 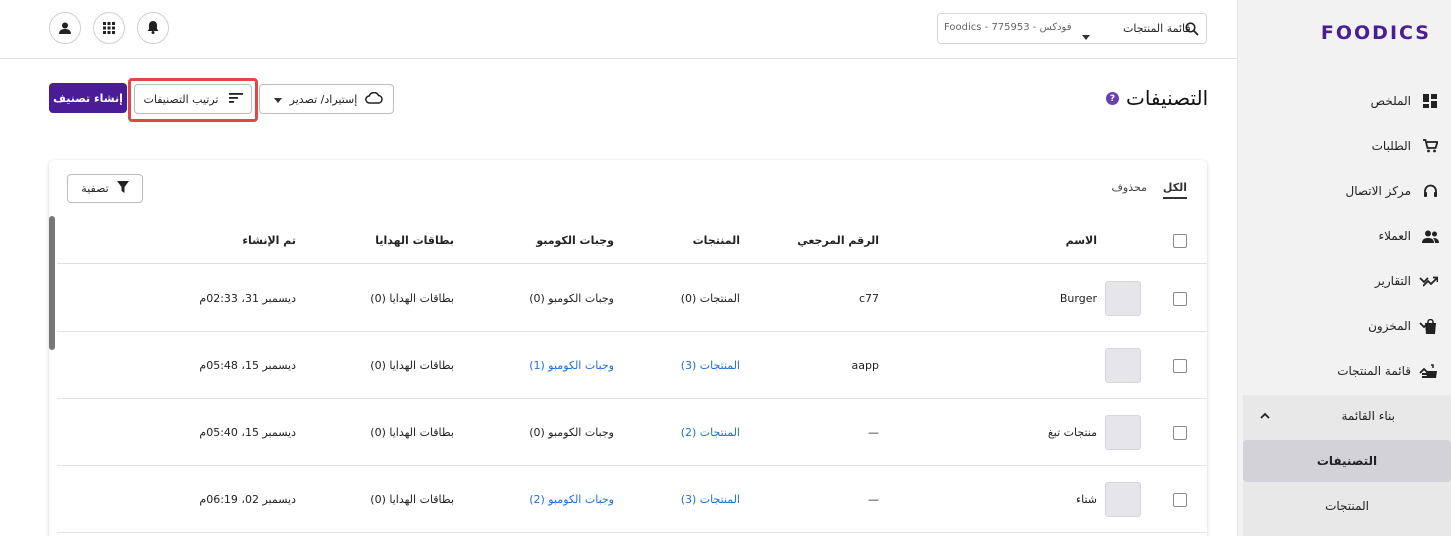 I want to click on notifications-button, so click(x=153, y=28).